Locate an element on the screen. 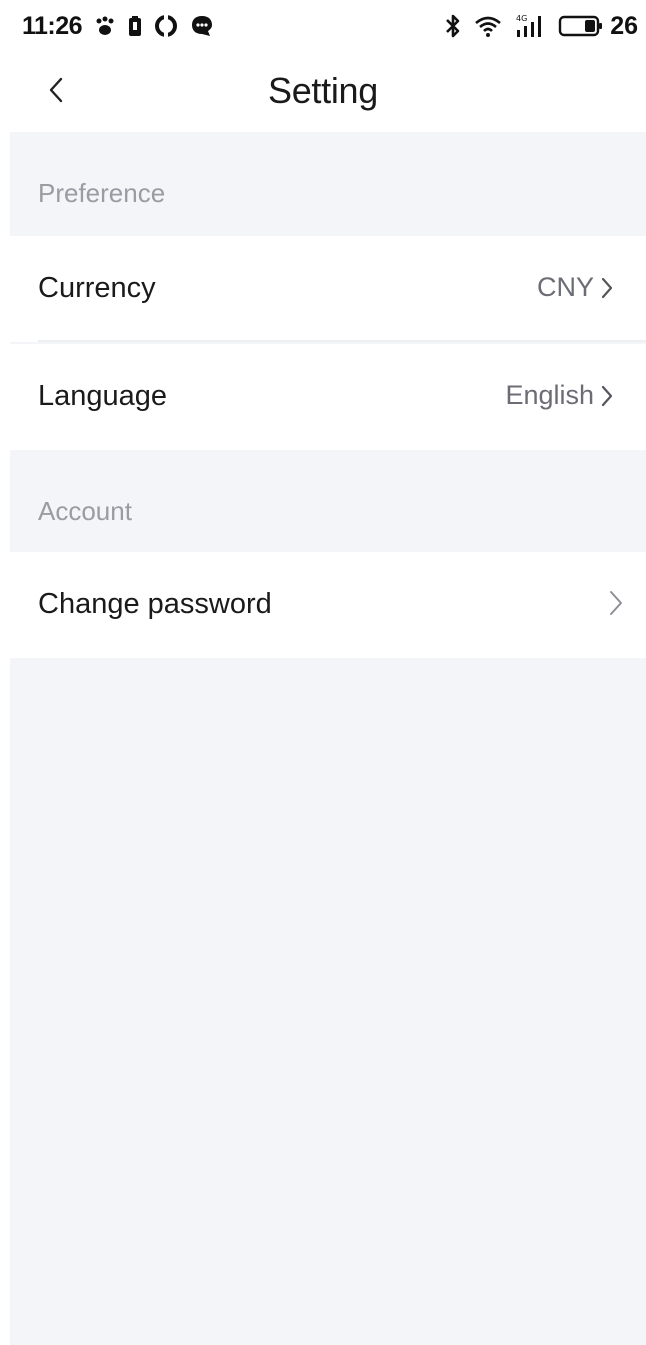 The height and width of the screenshot is (1345, 646). section-title-preference: Preference is located at coordinates (102, 193).